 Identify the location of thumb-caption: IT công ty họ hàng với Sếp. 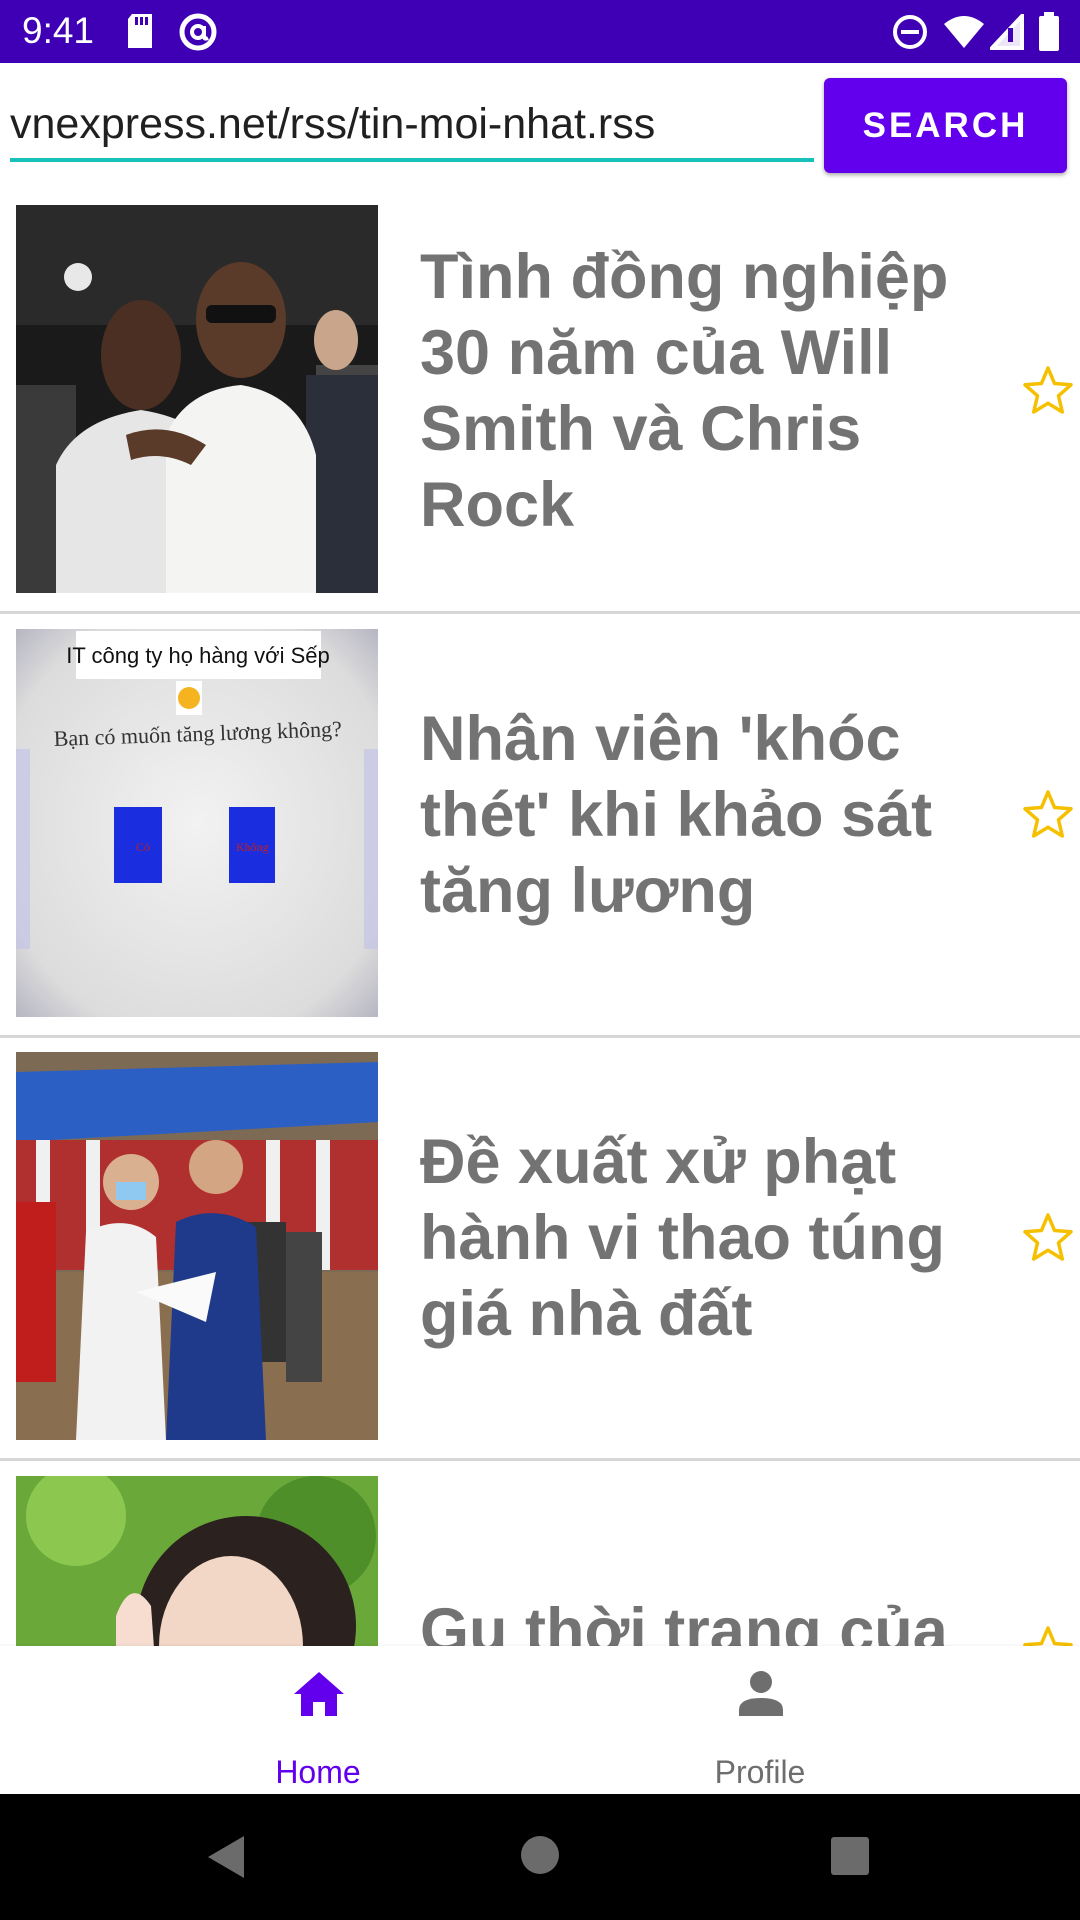
(198, 655).